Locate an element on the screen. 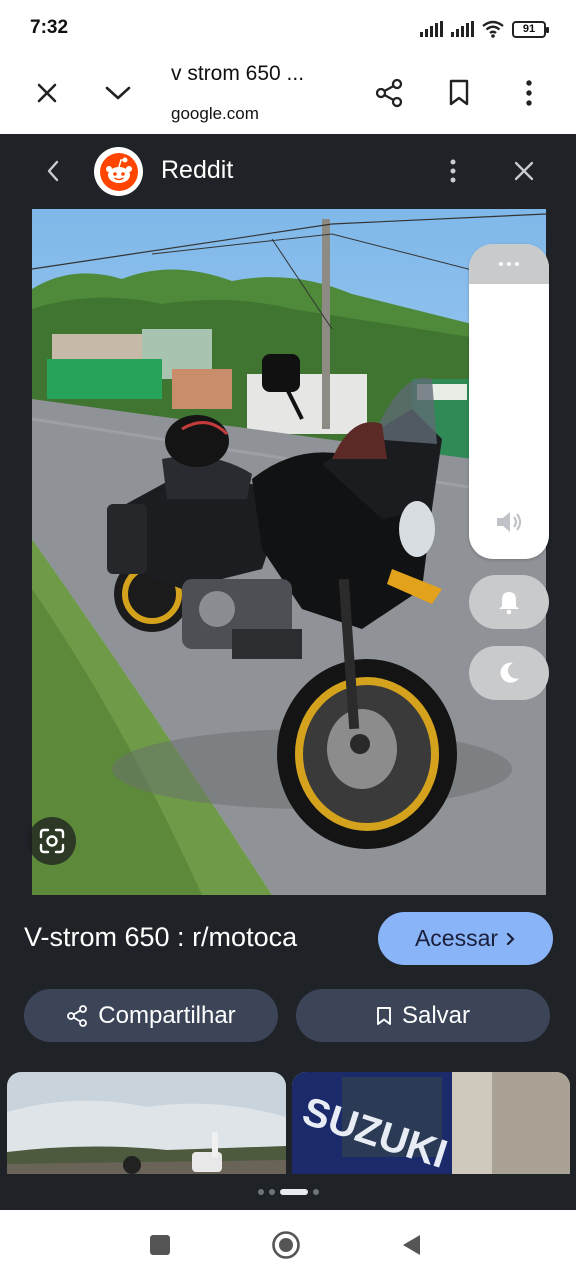  image-caption: V-strom 650 : r/motoca is located at coordinates (161, 937).